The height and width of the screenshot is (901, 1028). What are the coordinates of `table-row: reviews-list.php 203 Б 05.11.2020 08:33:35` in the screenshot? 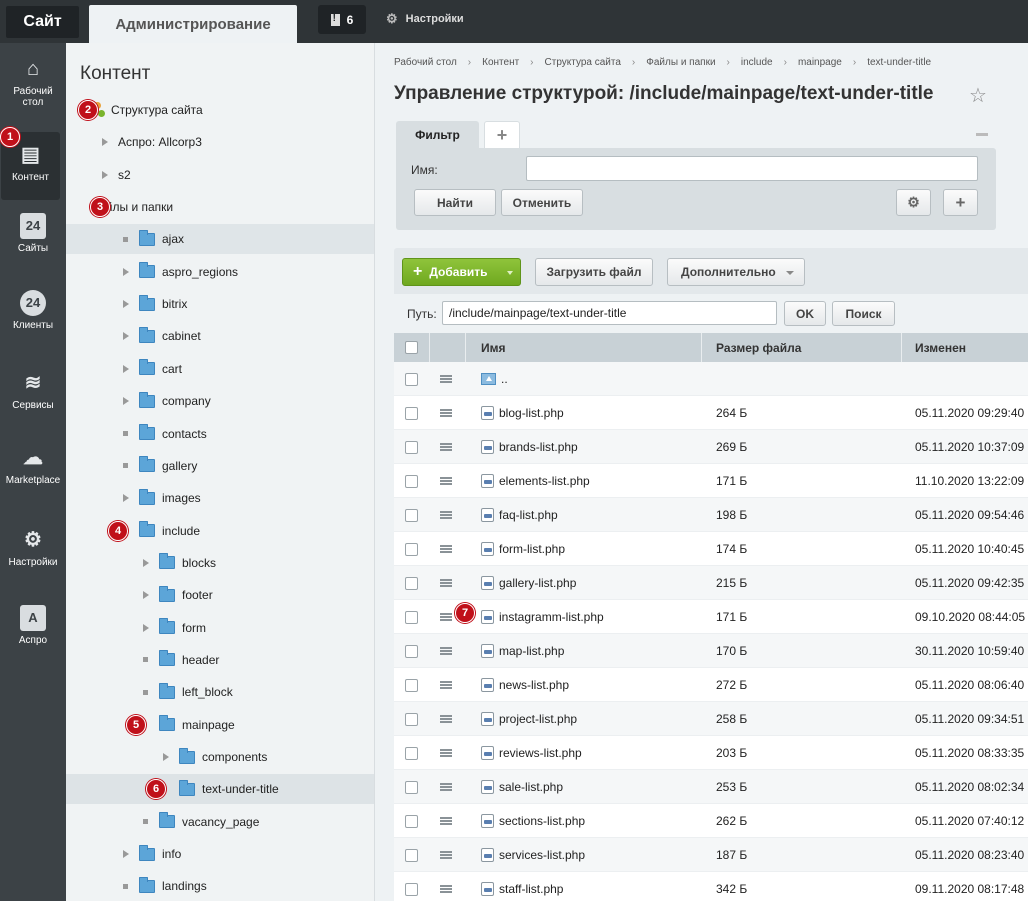 It's located at (711, 753).